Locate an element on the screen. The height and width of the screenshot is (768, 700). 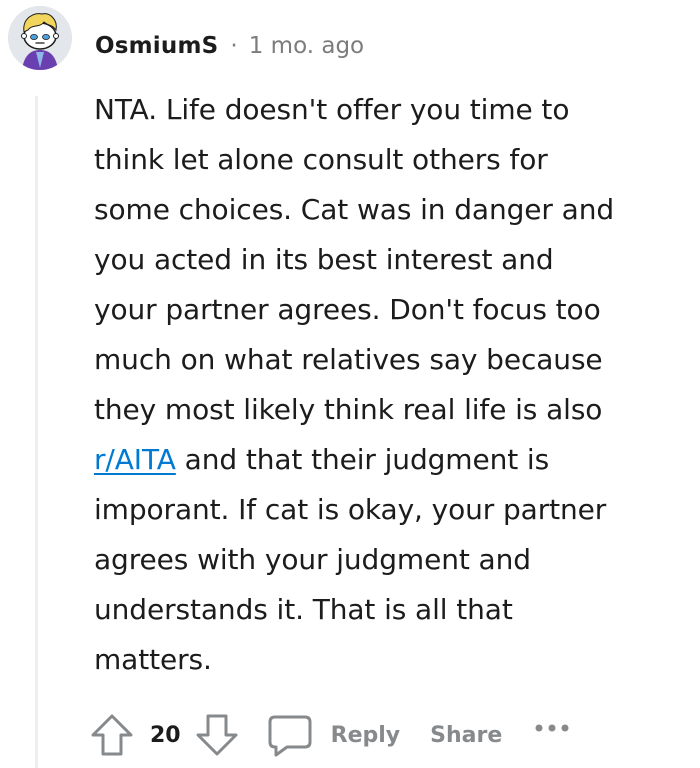
ellipsis-icon is located at coordinates (552, 728).